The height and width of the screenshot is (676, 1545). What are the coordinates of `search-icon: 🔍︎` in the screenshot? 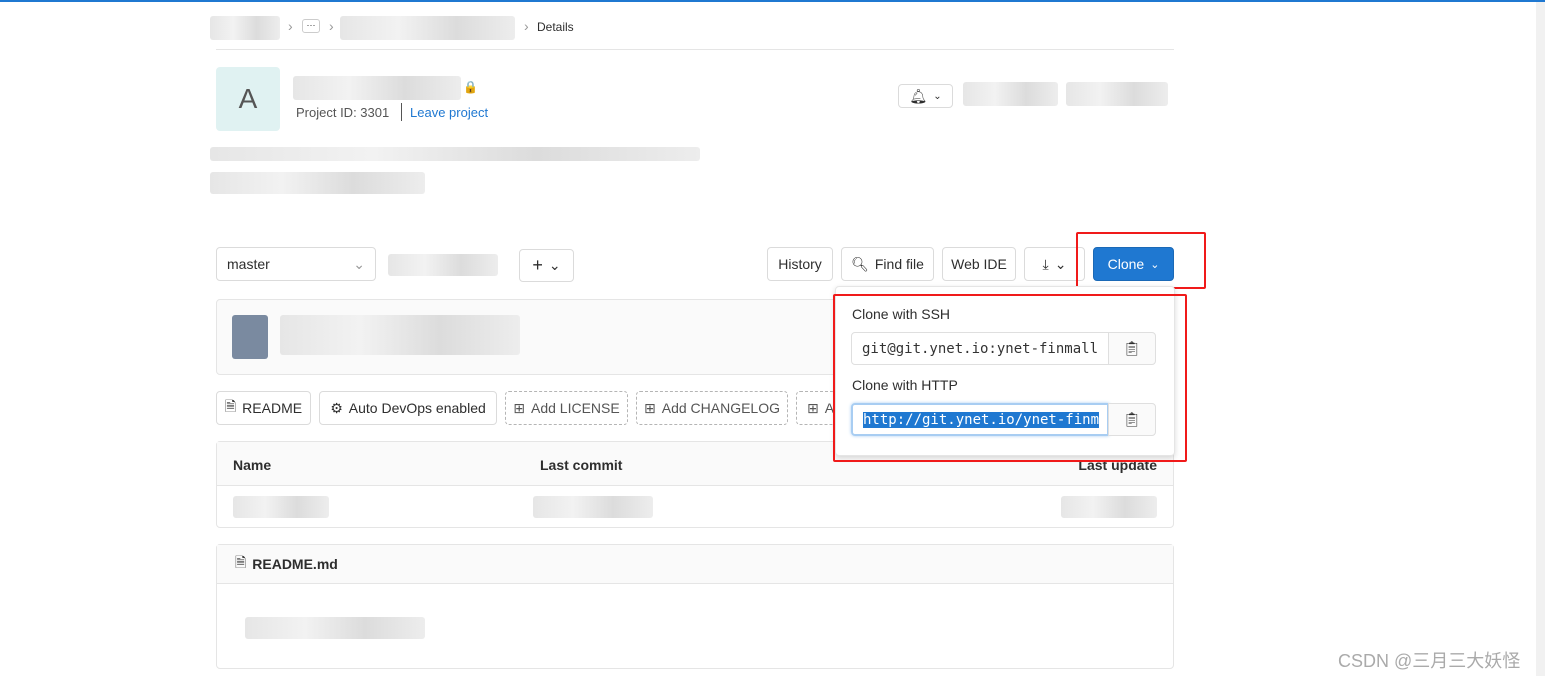 It's located at (860, 263).